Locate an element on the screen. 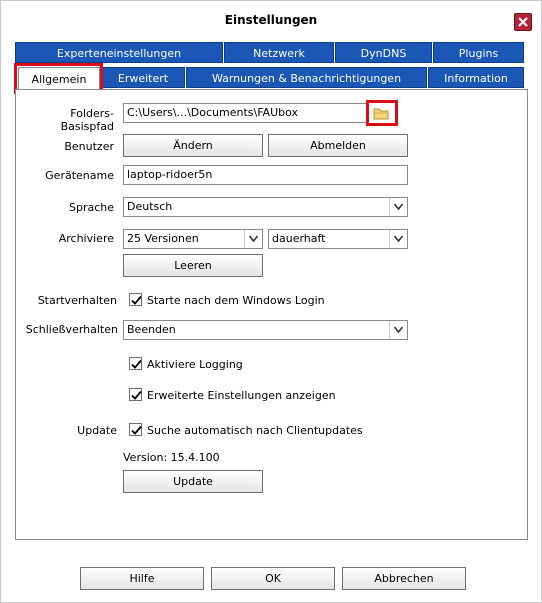  language-select: Deutsch is located at coordinates (265, 207).